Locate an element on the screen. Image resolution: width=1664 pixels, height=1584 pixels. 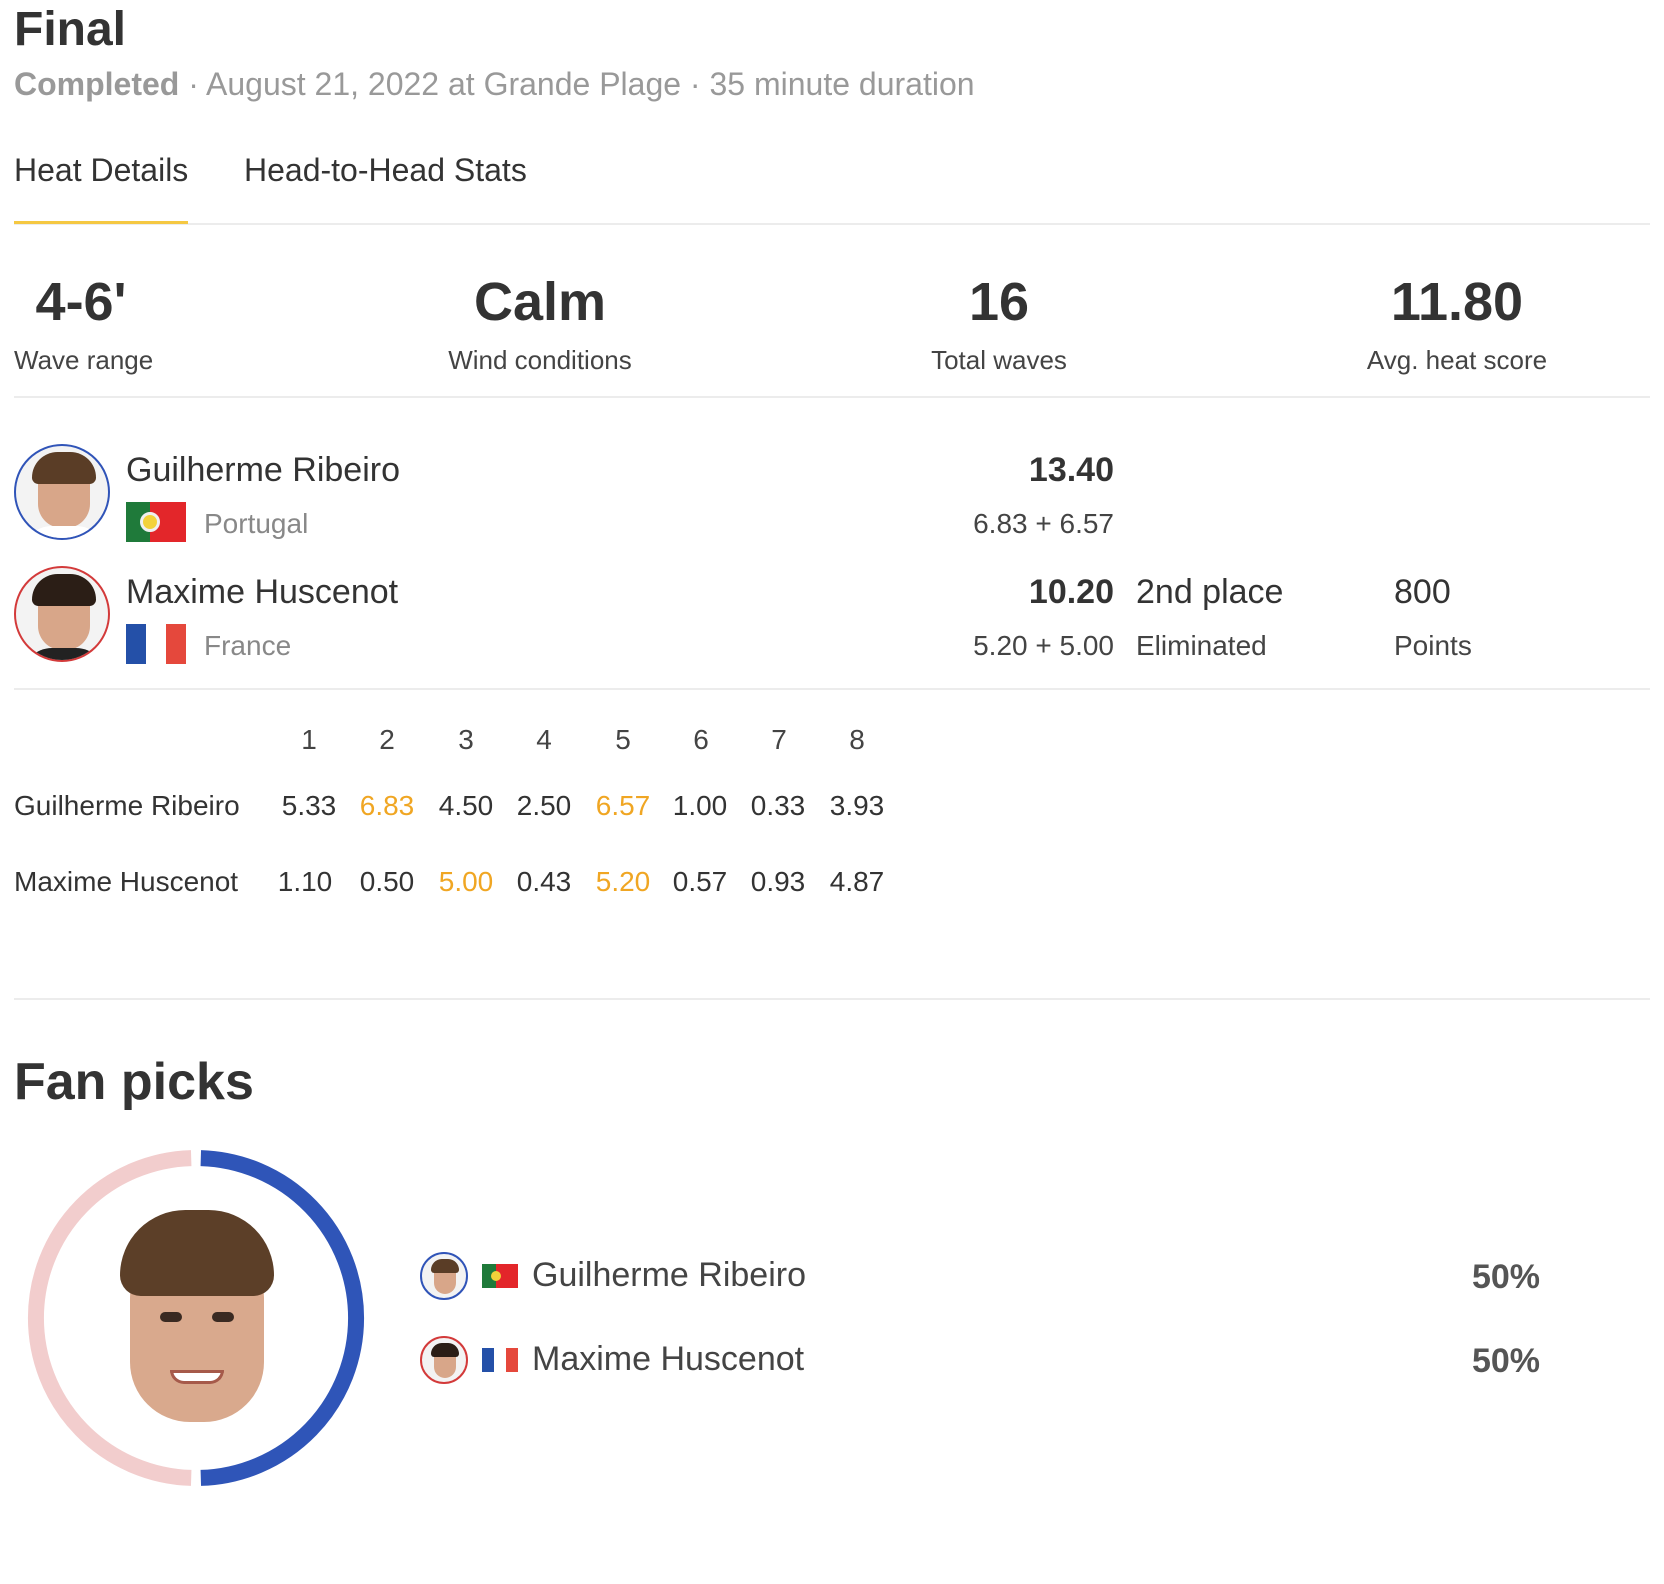
wave-header: 7 is located at coordinates (779, 739).